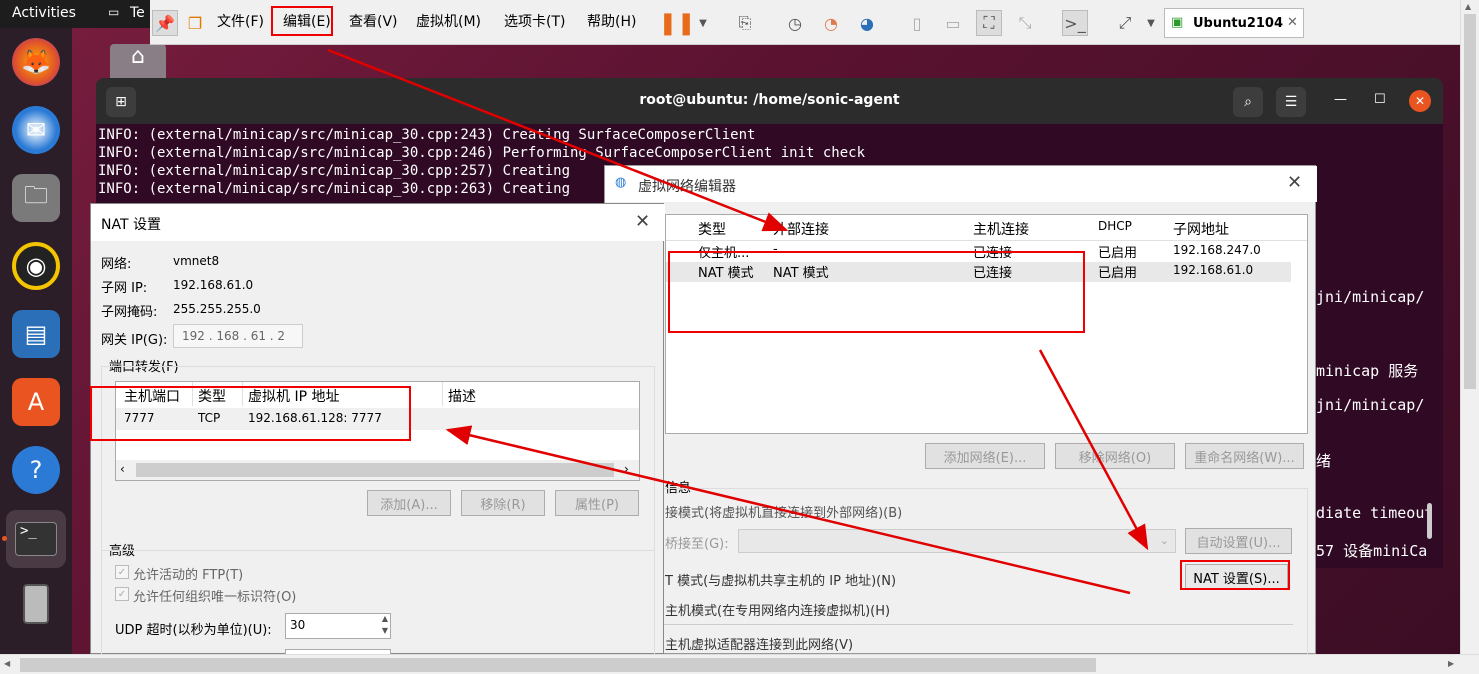  Describe the element at coordinates (1093, 450) in the screenshot. I see `arrow-row-to-nat-settings` at that location.